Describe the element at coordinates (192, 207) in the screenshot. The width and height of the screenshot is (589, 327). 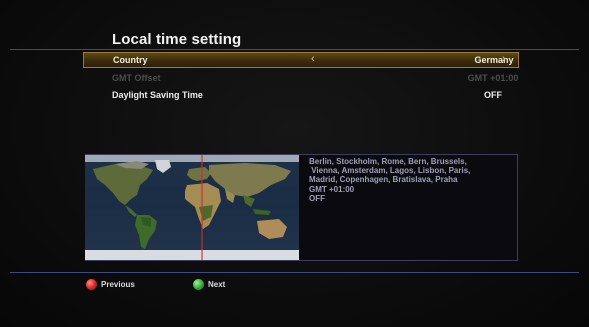
I see `world-map` at that location.